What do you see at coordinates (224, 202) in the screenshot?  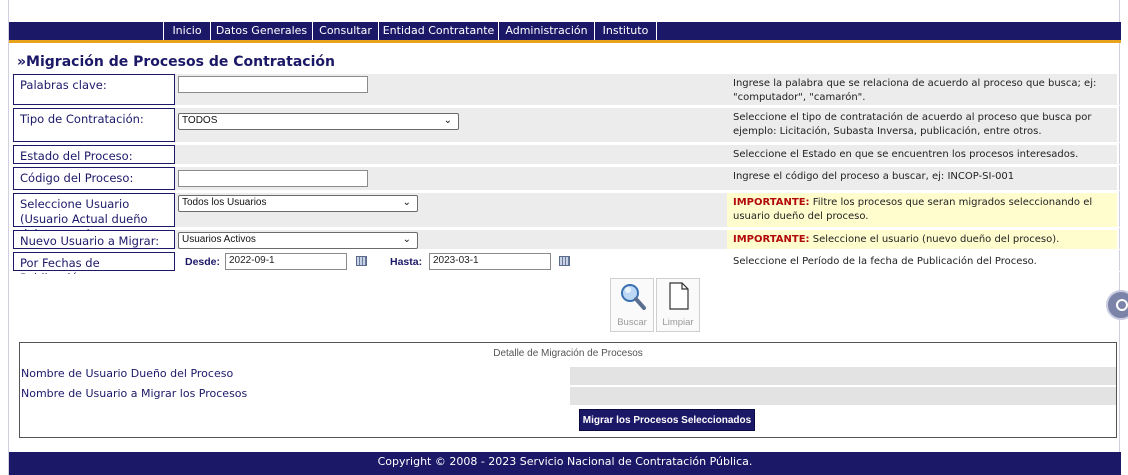 I see `usuario-actual-value: Todos los Usuarios` at bounding box center [224, 202].